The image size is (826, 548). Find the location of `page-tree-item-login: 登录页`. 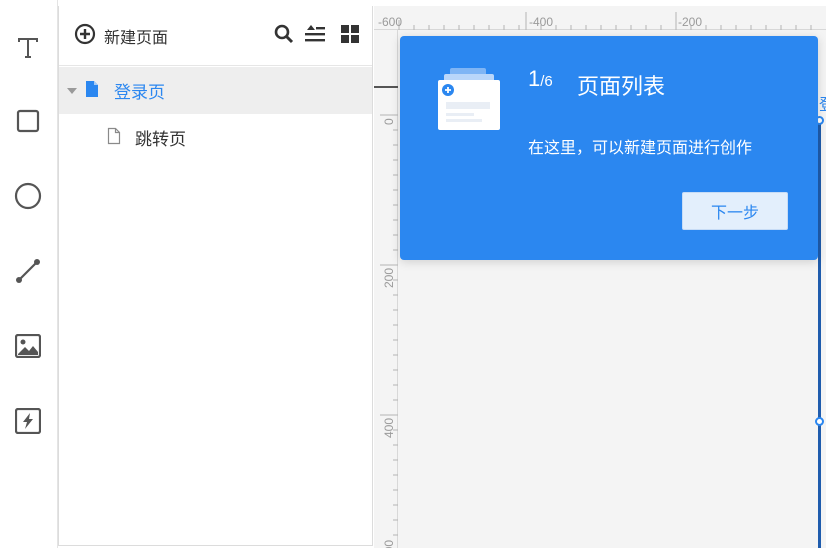

page-tree-item-login: 登录页 is located at coordinates (215, 90).